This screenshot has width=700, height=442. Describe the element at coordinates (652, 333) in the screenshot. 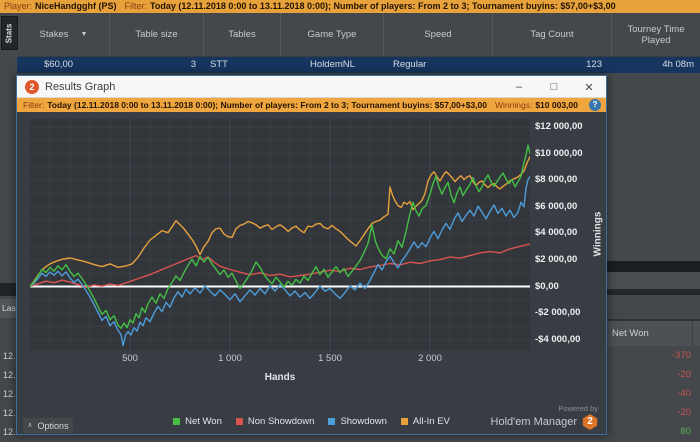

I see `bg-column-header-net-won: Net Won` at that location.